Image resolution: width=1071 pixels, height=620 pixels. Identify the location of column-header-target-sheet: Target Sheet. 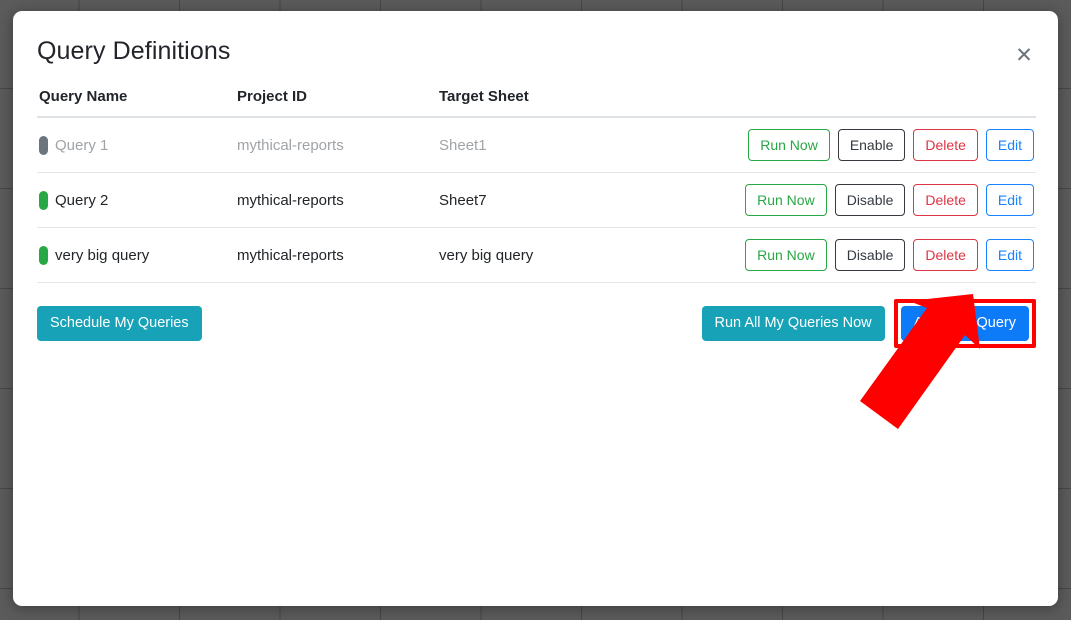
(592, 103).